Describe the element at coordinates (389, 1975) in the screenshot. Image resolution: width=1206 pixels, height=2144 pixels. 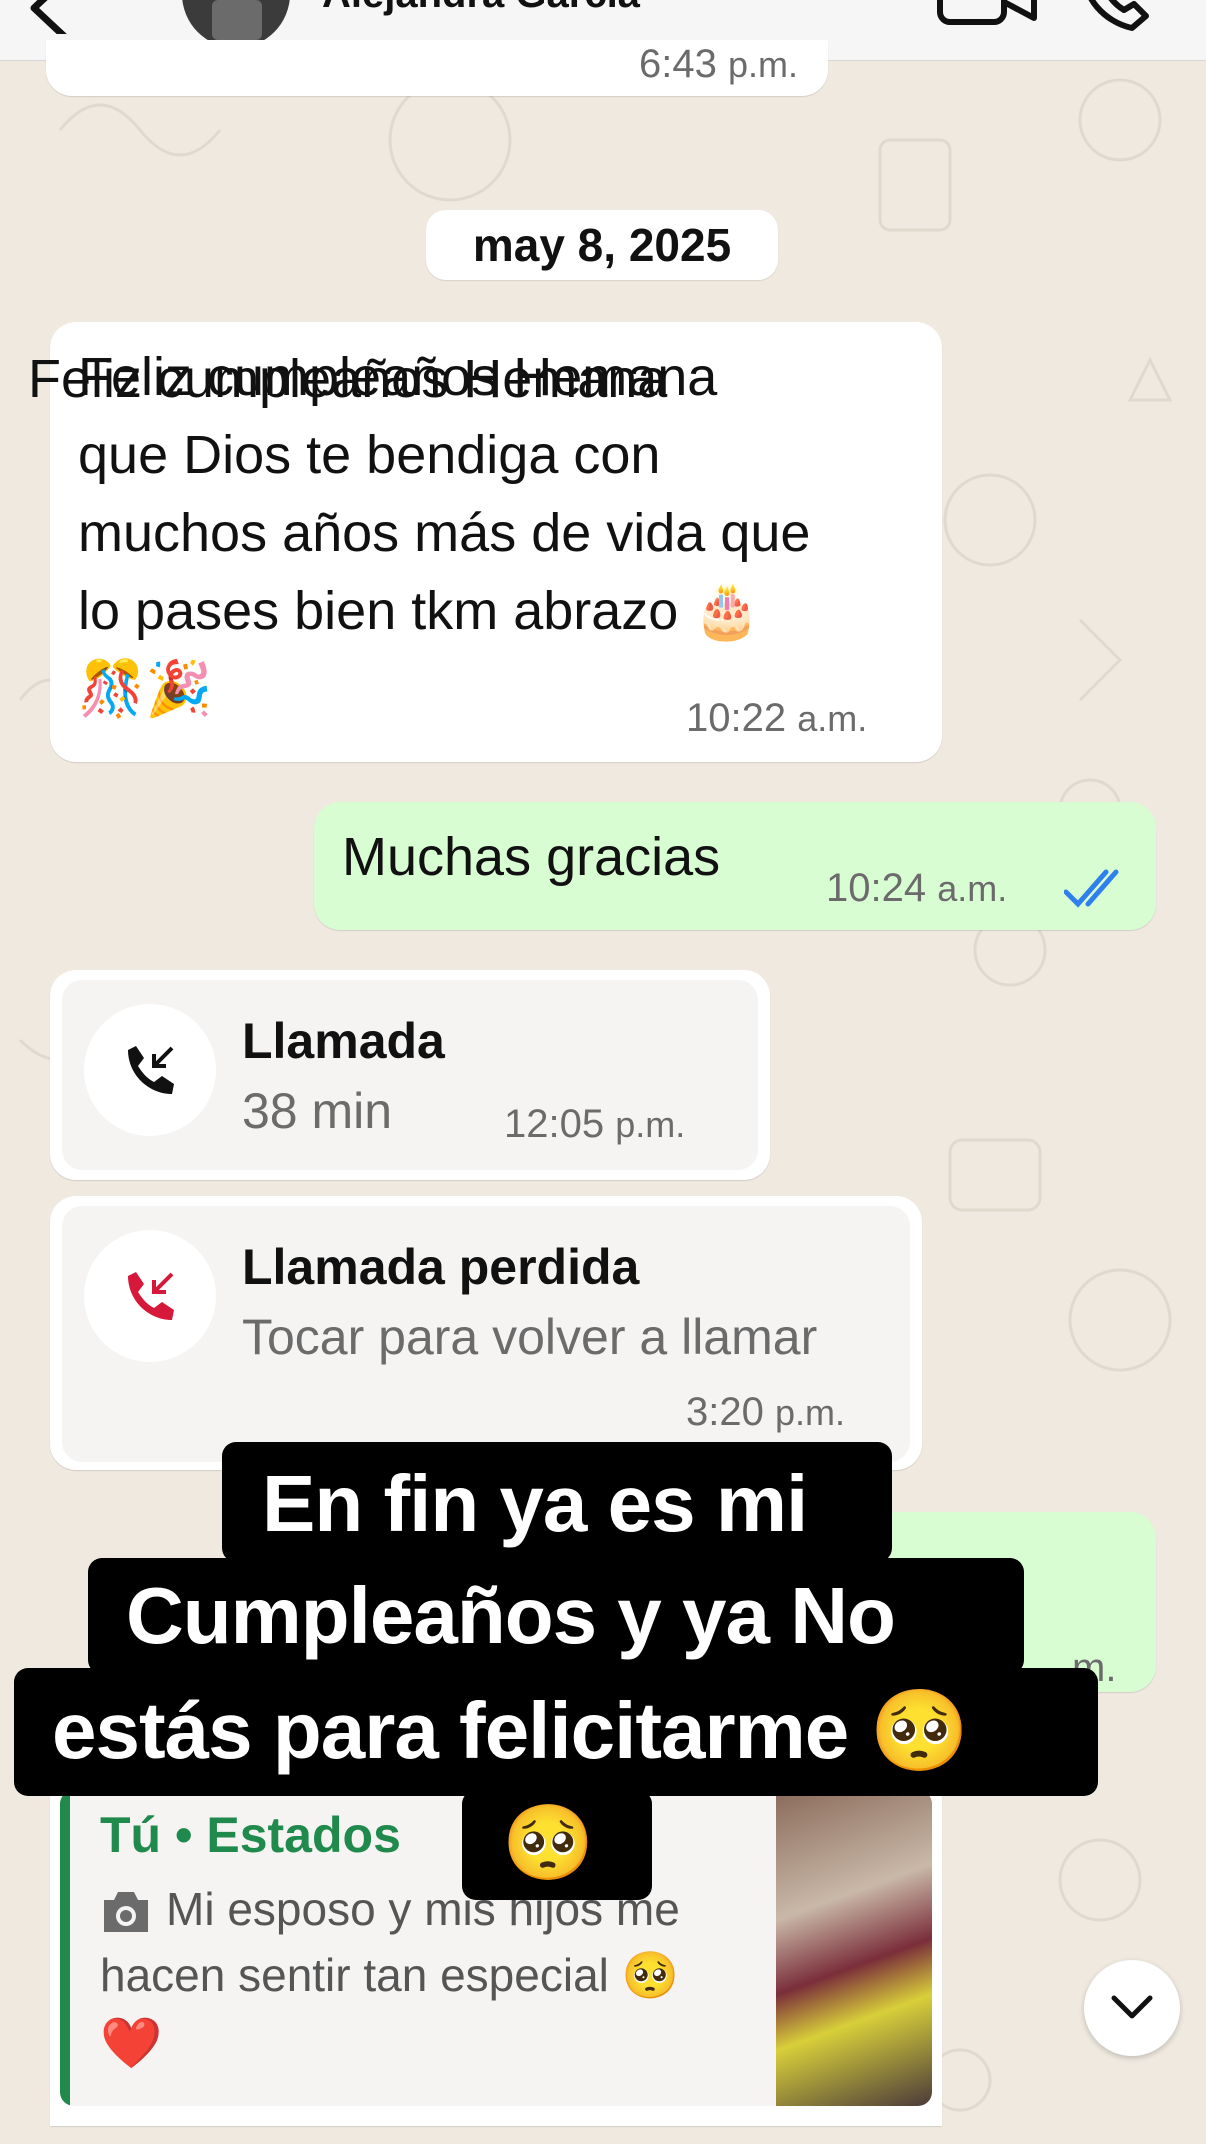
I see `status-text-line: hacen sentir tan especial 🥺` at that location.